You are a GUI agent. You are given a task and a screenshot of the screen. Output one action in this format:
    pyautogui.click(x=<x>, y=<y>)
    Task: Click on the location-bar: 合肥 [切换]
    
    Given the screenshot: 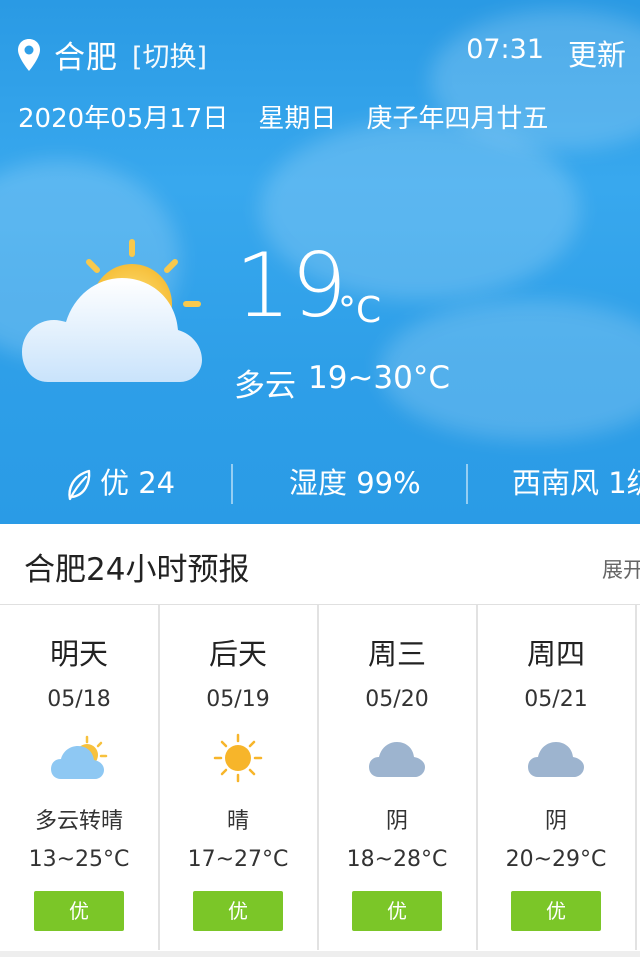 What is the action you would take?
    pyautogui.click(x=111, y=54)
    